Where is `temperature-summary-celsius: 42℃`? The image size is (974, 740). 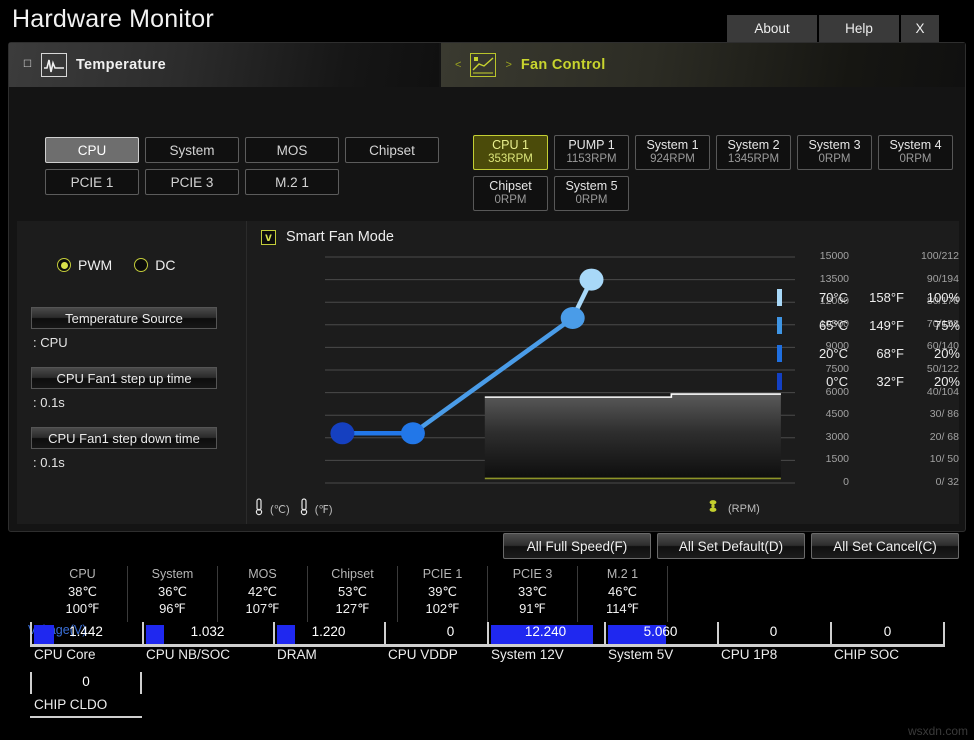
temperature-summary-celsius: 42℃ is located at coordinates (262, 591).